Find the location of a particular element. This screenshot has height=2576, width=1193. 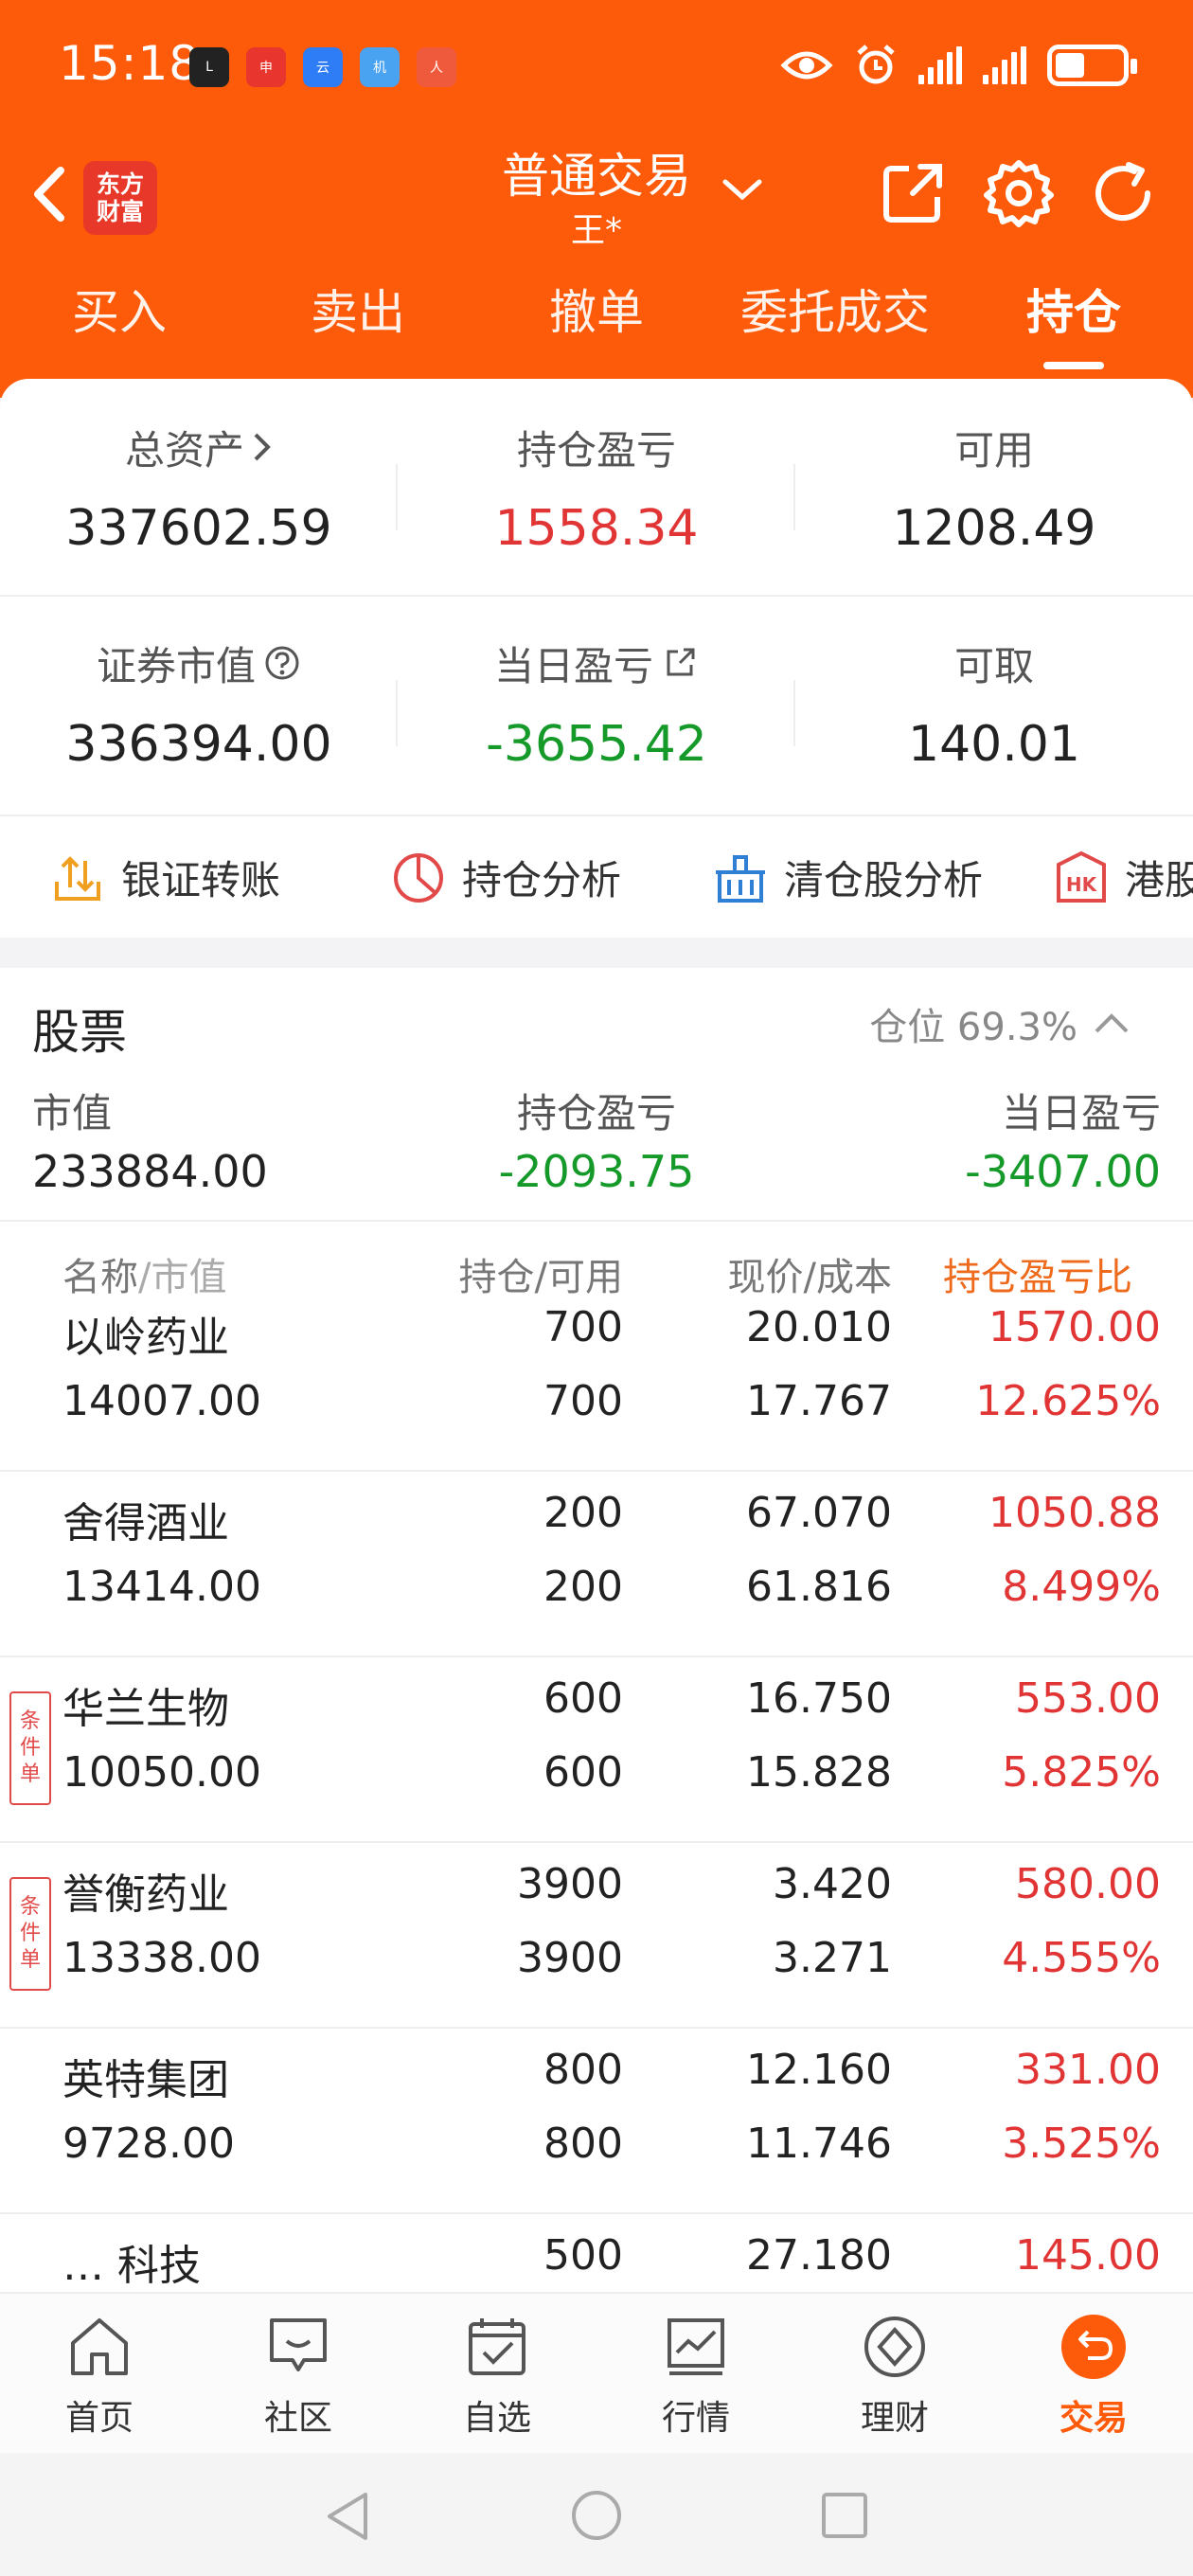

tab-sell: 卖出 is located at coordinates (358, 309).